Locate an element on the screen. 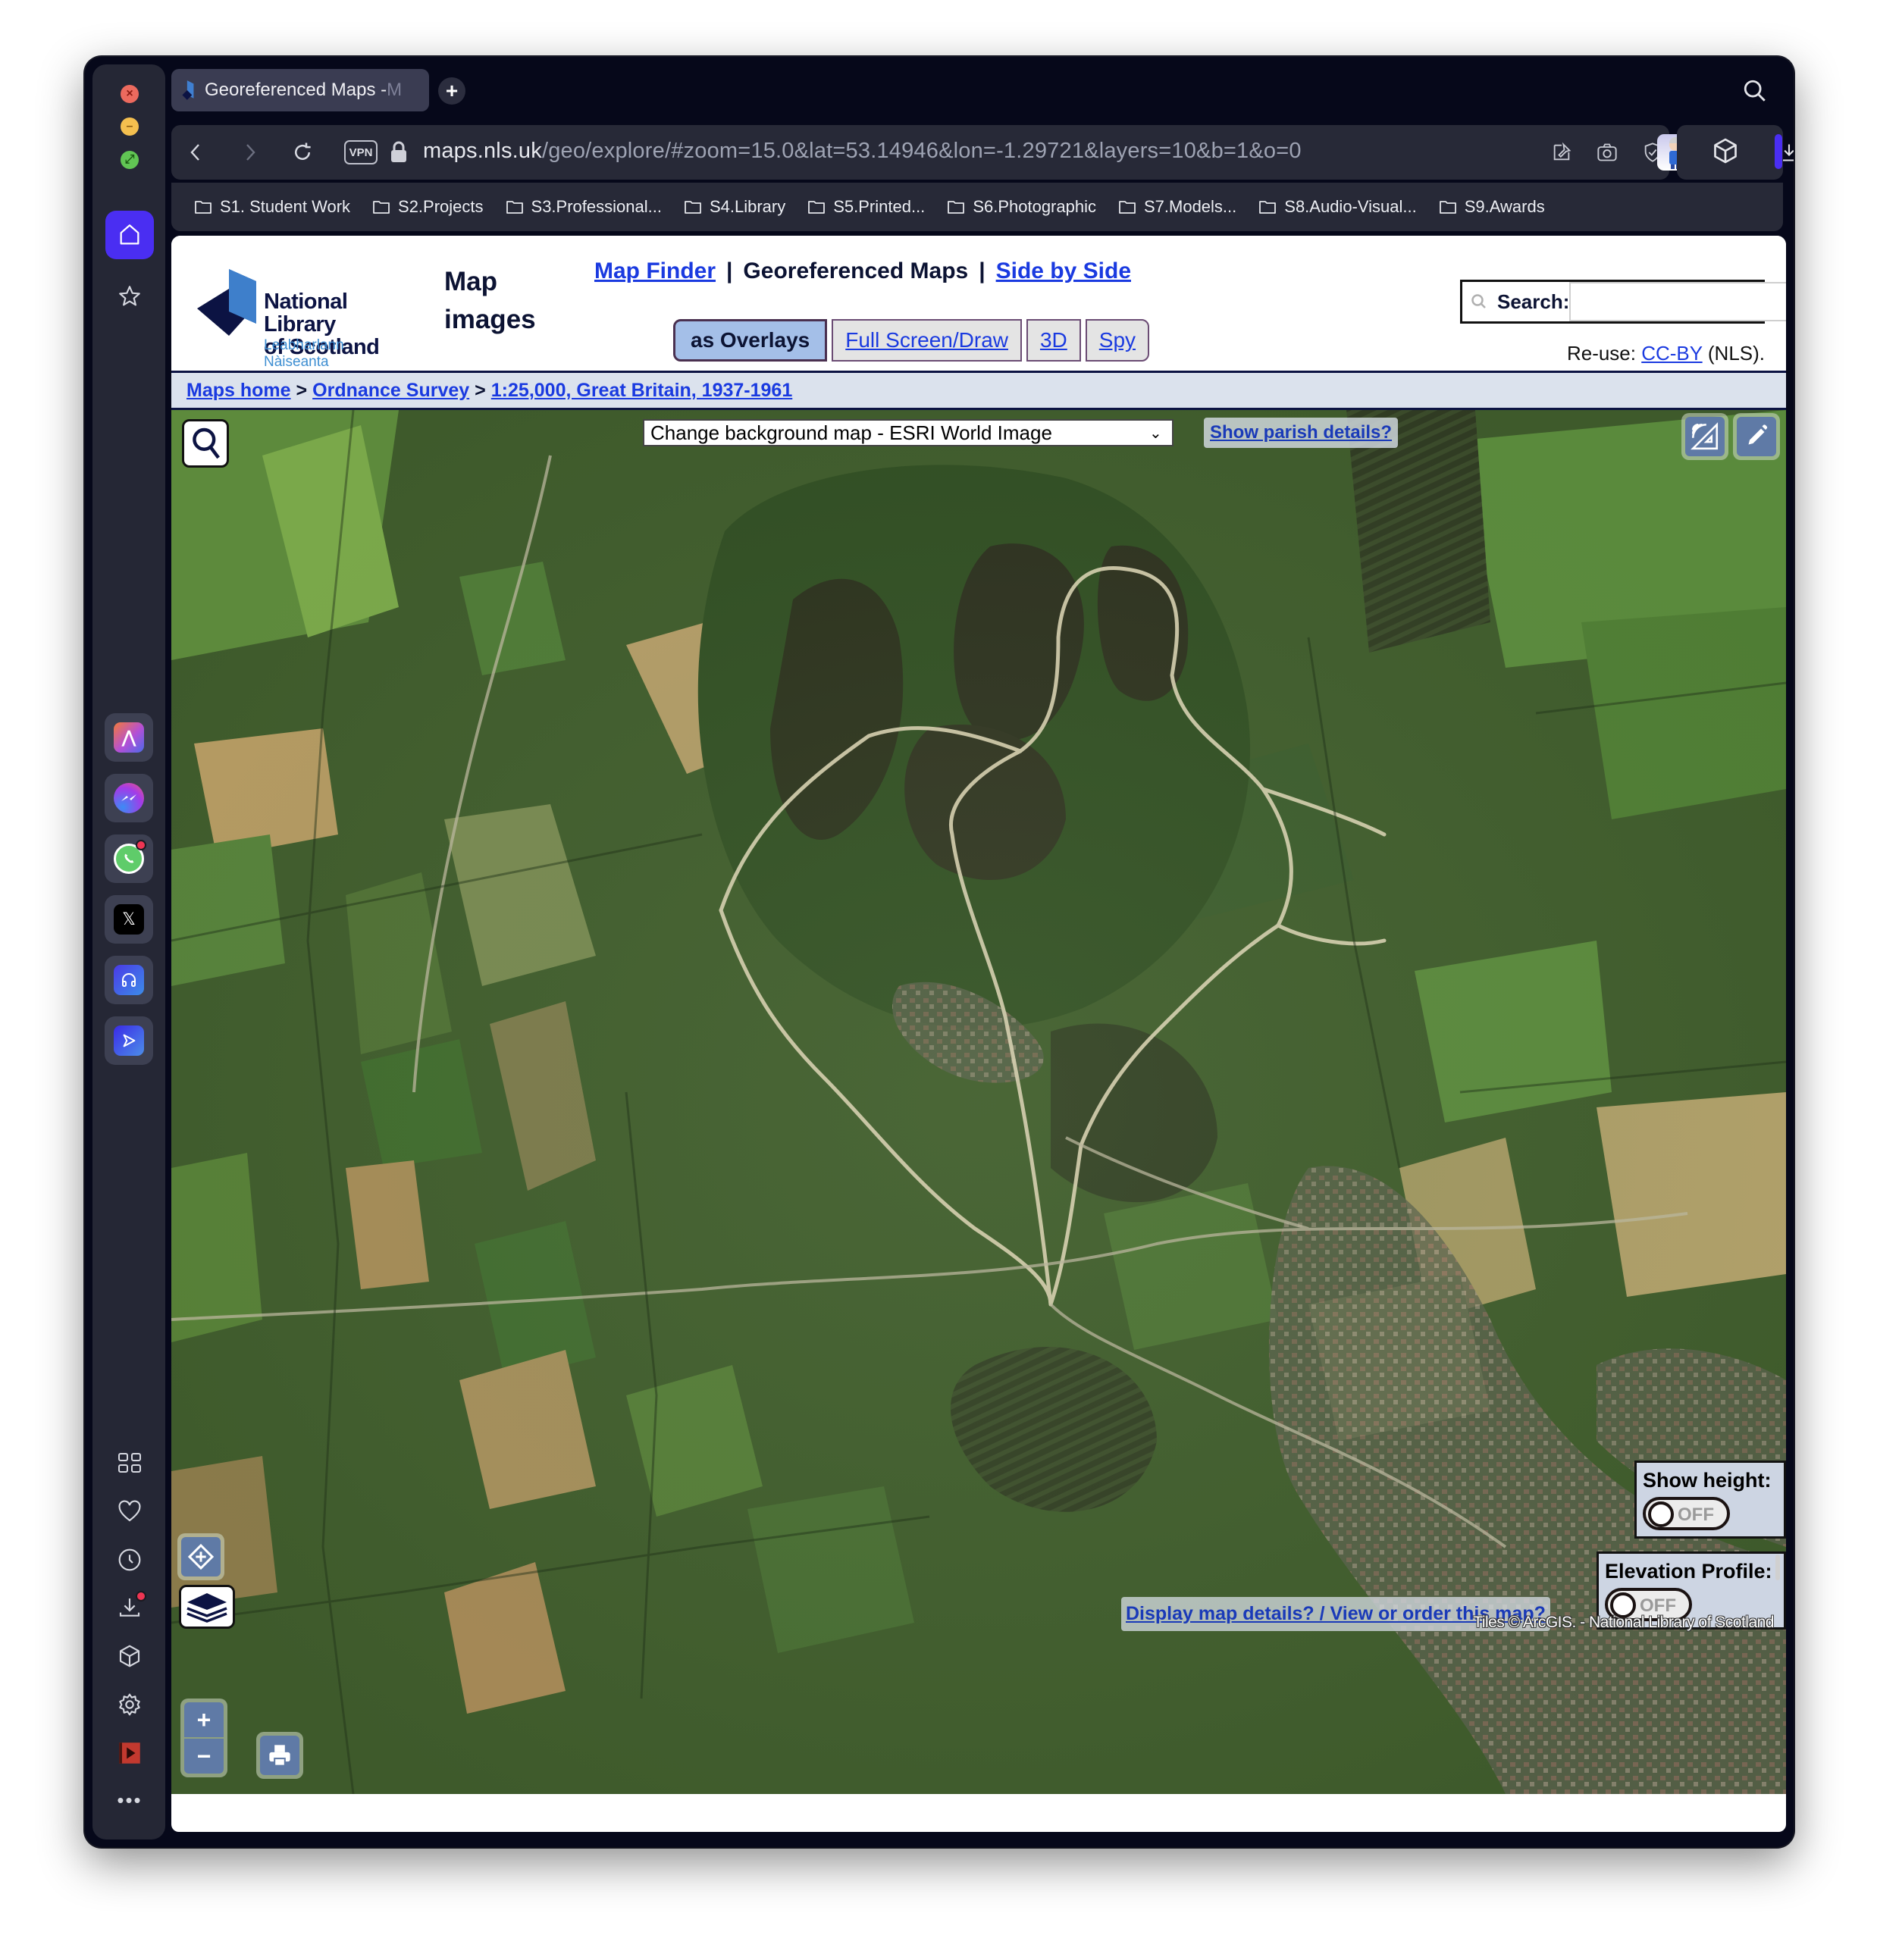  breadcrumb-ordnance-survey: Ordnance Survey is located at coordinates (390, 391).